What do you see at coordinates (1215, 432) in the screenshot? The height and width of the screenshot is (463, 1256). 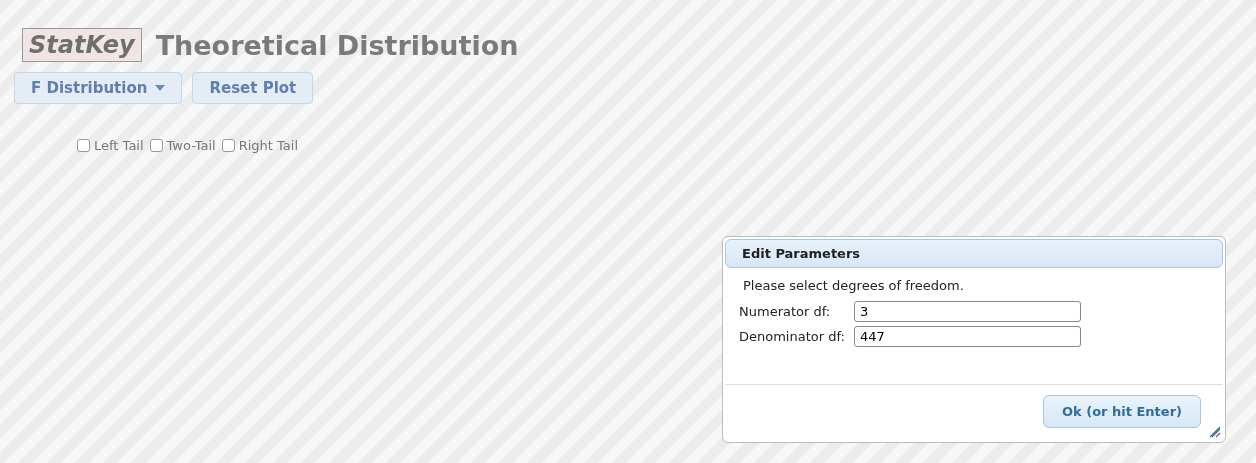 I see `resize-grip-icon` at bounding box center [1215, 432].